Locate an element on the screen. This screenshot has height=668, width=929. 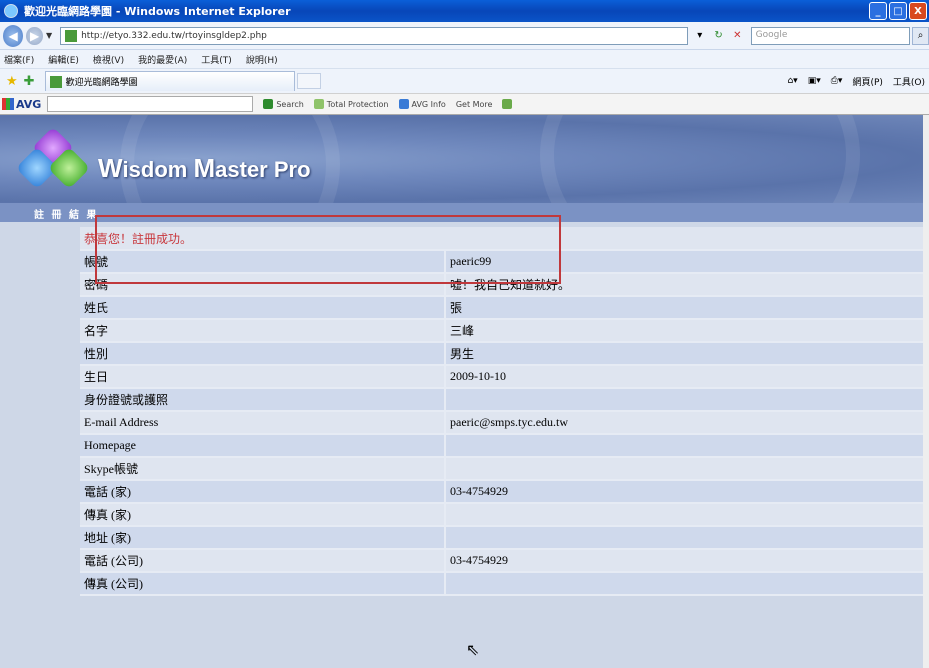
table-row: 電話 (家) 03-4754929 is located at coordinates (501, 492).